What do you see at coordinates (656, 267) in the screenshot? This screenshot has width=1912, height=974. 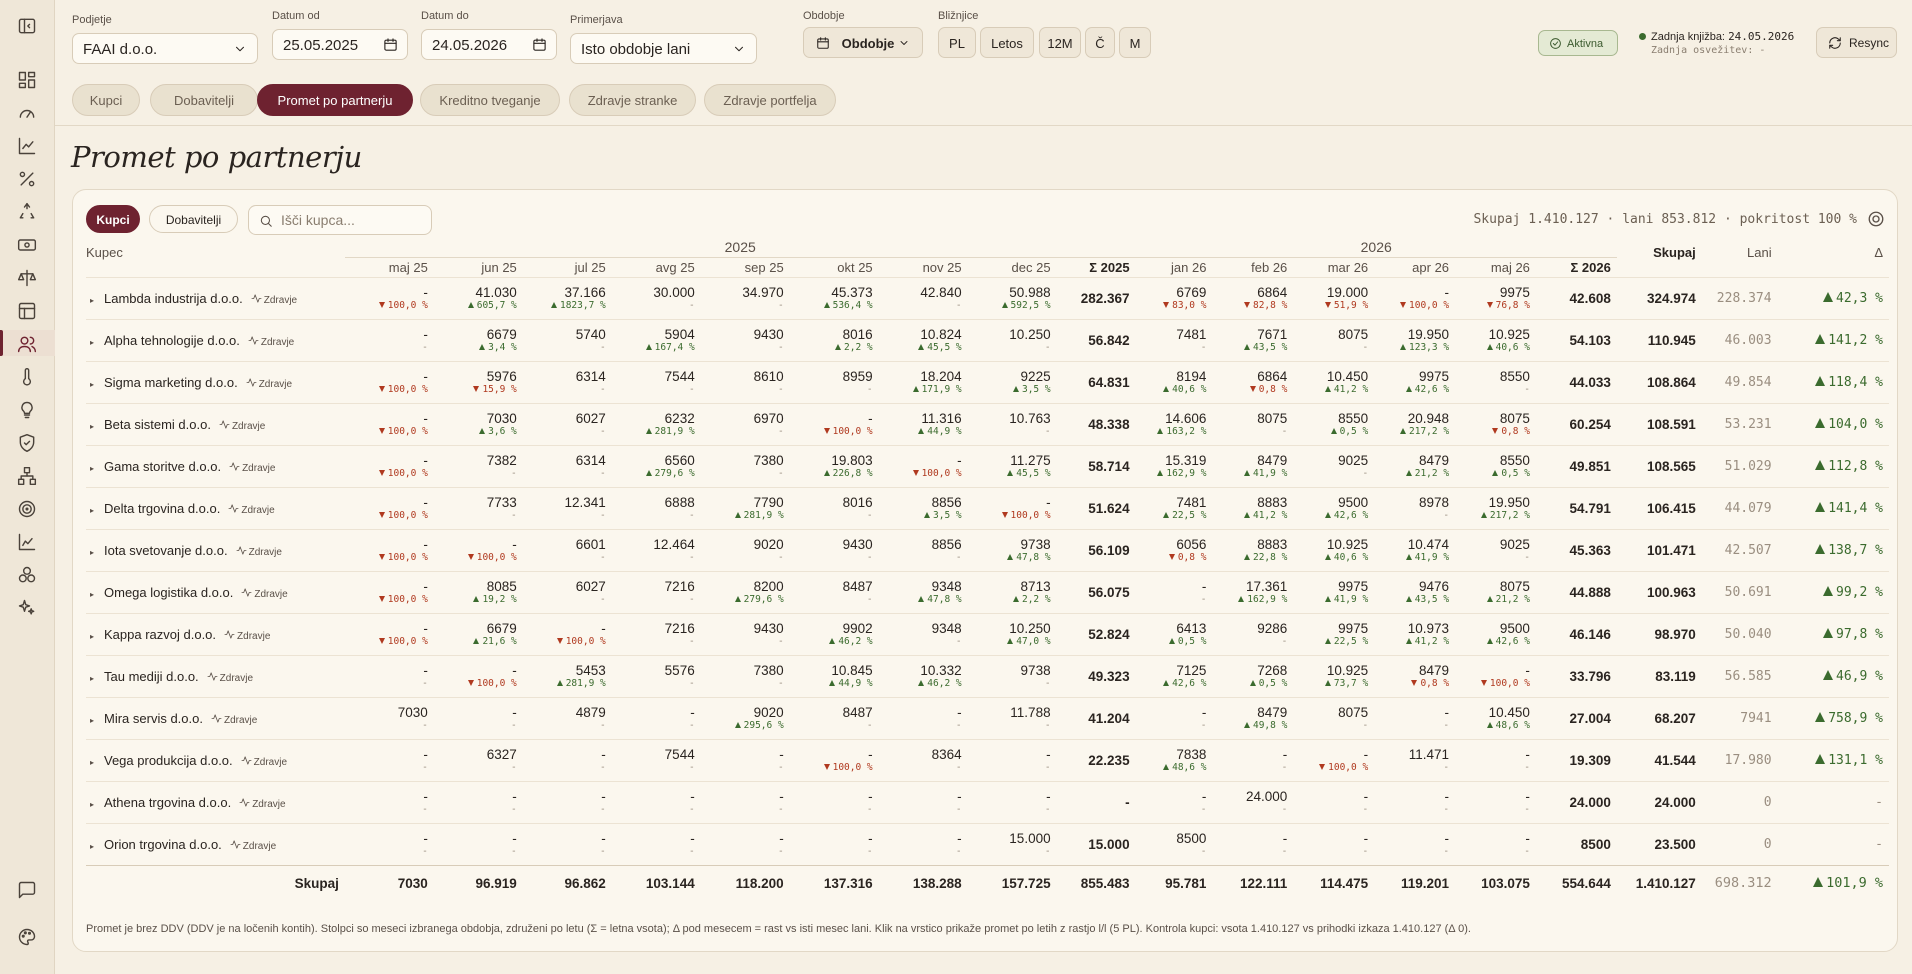 I see `col-month: avg 25` at bounding box center [656, 267].